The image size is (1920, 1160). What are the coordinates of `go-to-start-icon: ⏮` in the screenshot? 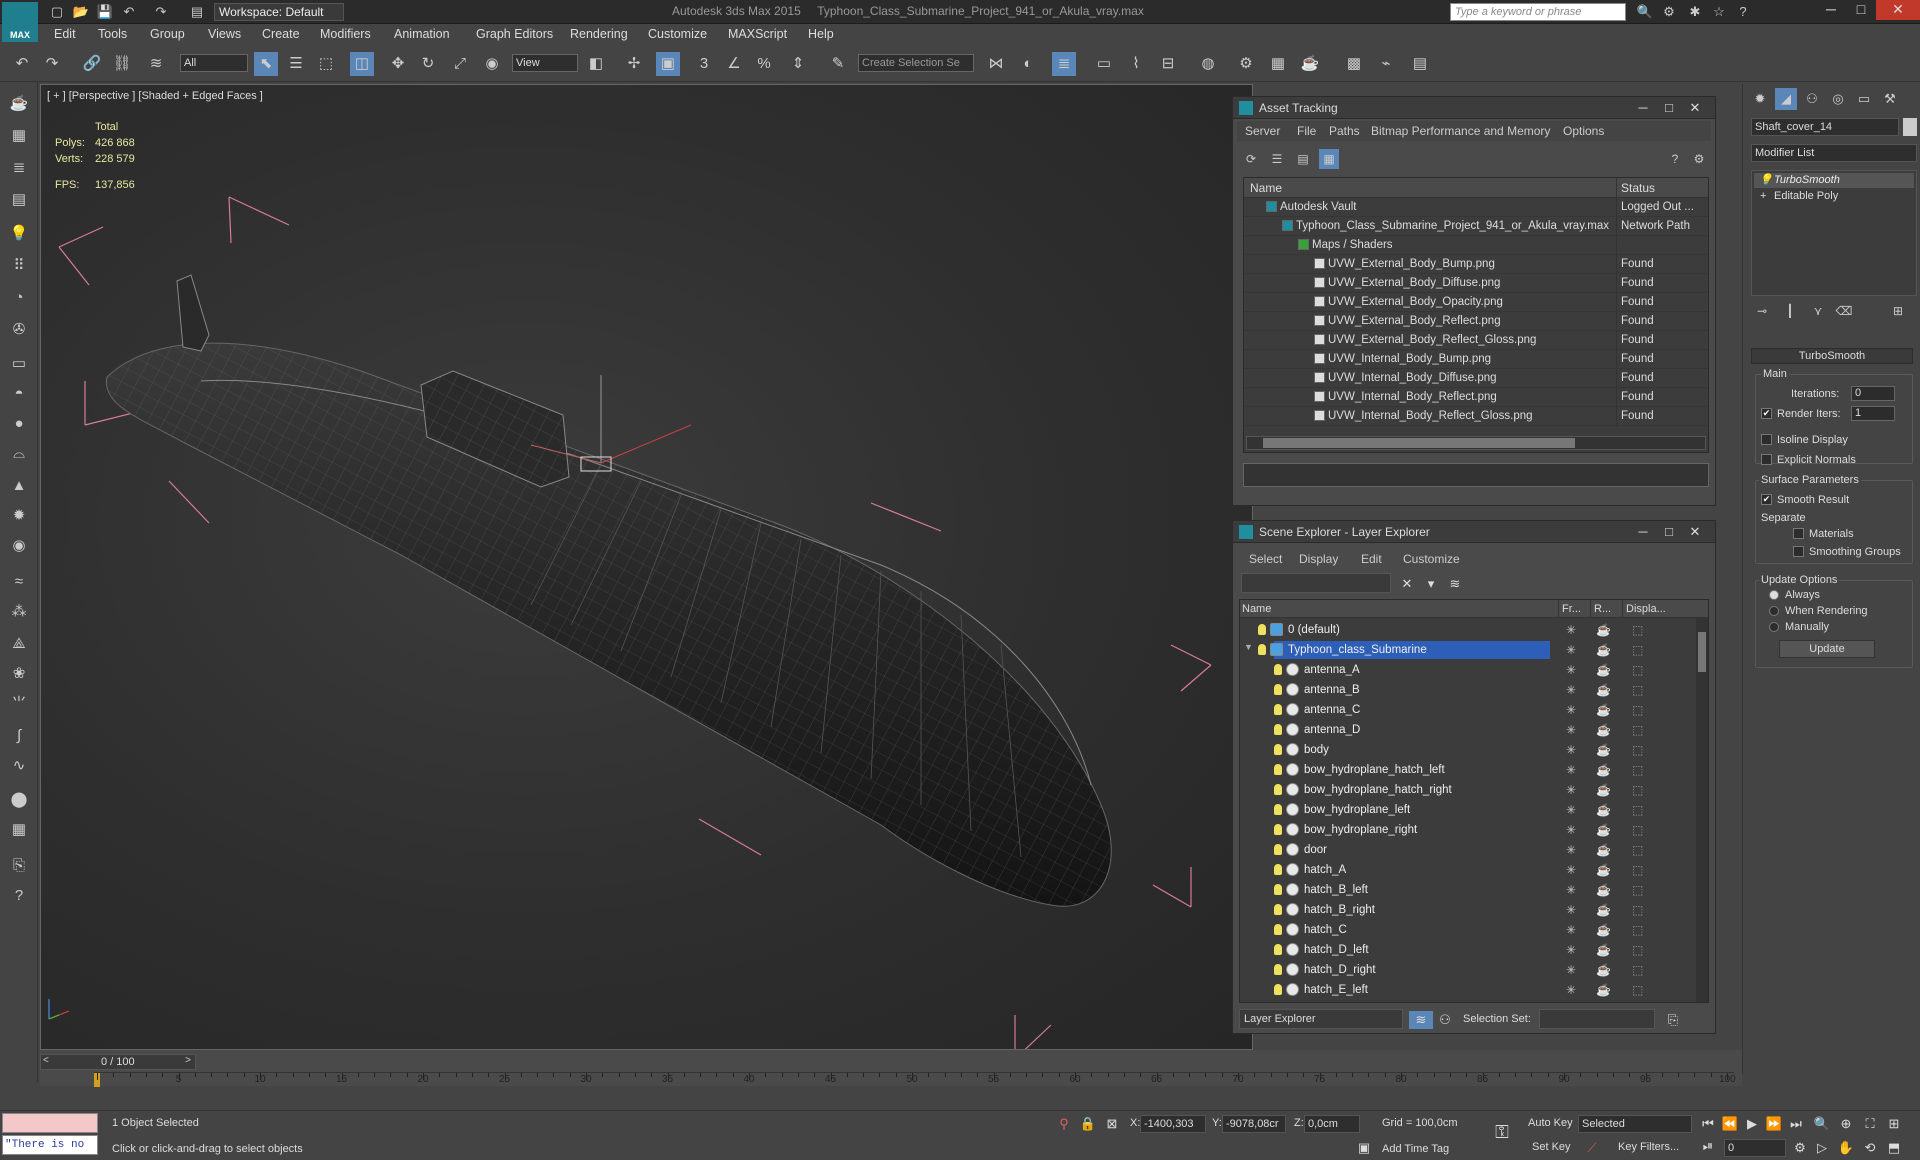 It's located at (1708, 1124).